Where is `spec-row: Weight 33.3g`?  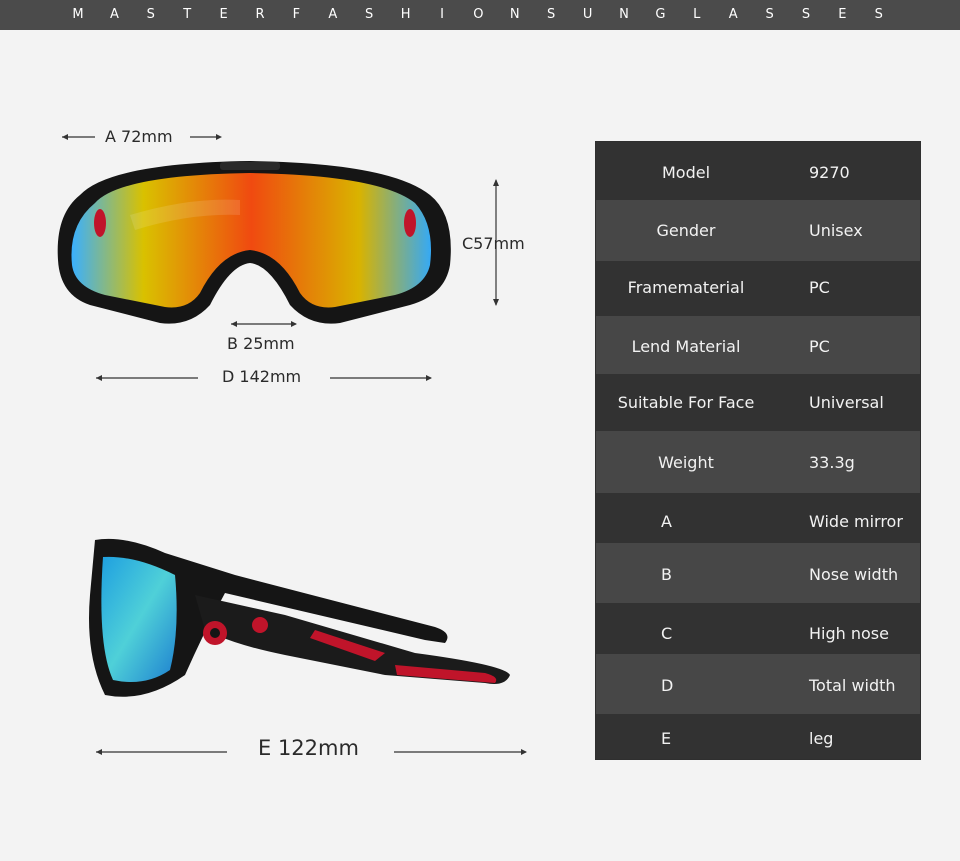
spec-row: Weight 33.3g is located at coordinates (758, 462).